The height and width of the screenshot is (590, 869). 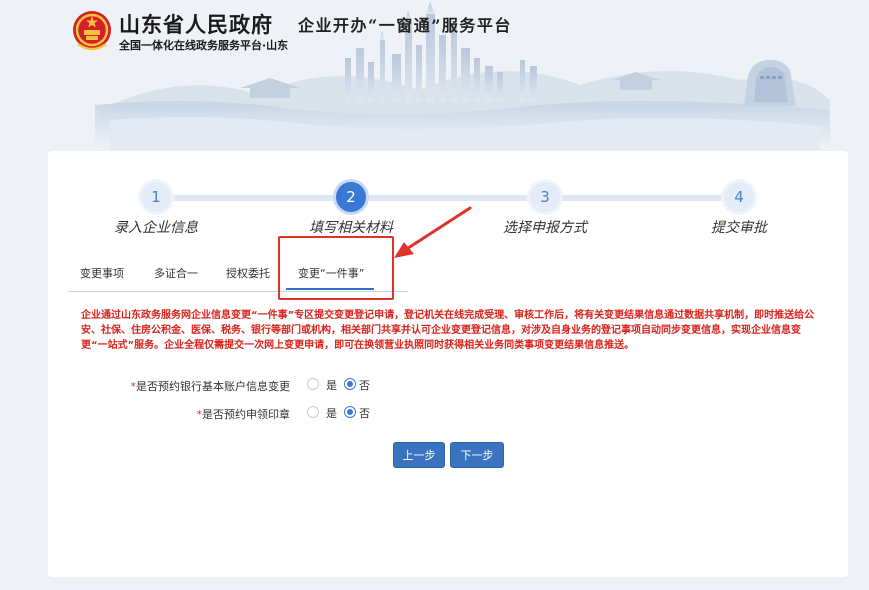 I want to click on highlight-box, so click(x=336, y=268).